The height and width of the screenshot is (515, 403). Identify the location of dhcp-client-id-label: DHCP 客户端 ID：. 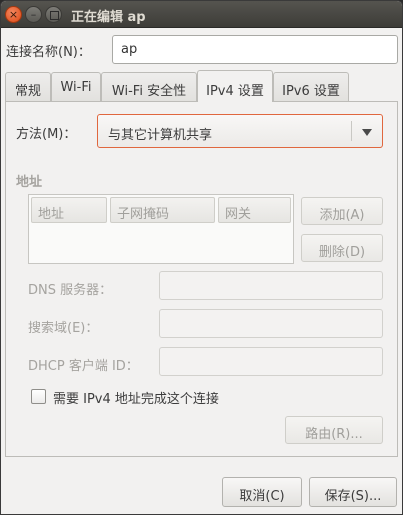
(83, 366).